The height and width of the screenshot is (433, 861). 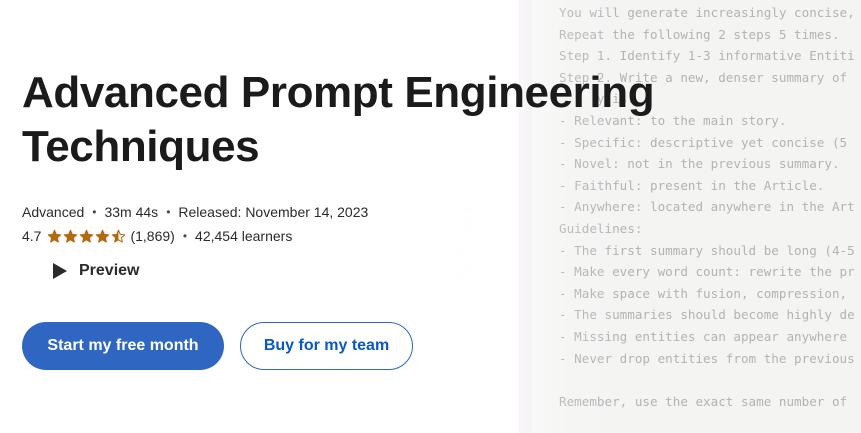 I want to click on play-icon, so click(x=60, y=271).